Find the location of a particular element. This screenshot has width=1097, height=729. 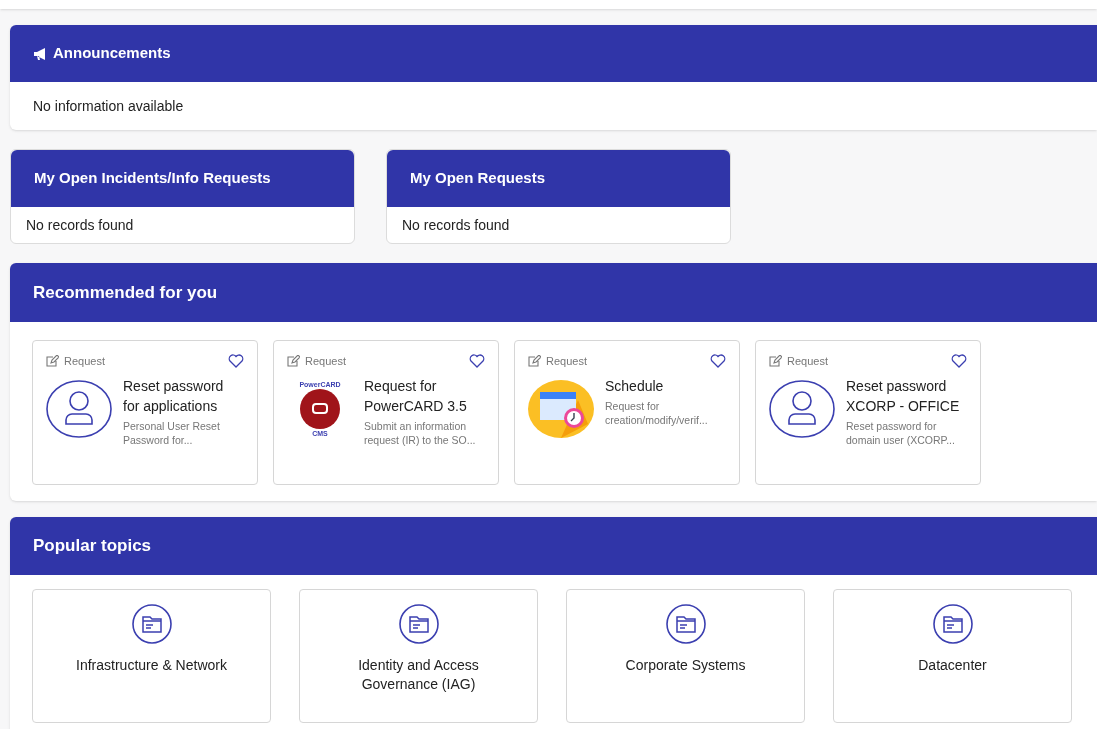

panel-title: Announcements is located at coordinates (112, 53).